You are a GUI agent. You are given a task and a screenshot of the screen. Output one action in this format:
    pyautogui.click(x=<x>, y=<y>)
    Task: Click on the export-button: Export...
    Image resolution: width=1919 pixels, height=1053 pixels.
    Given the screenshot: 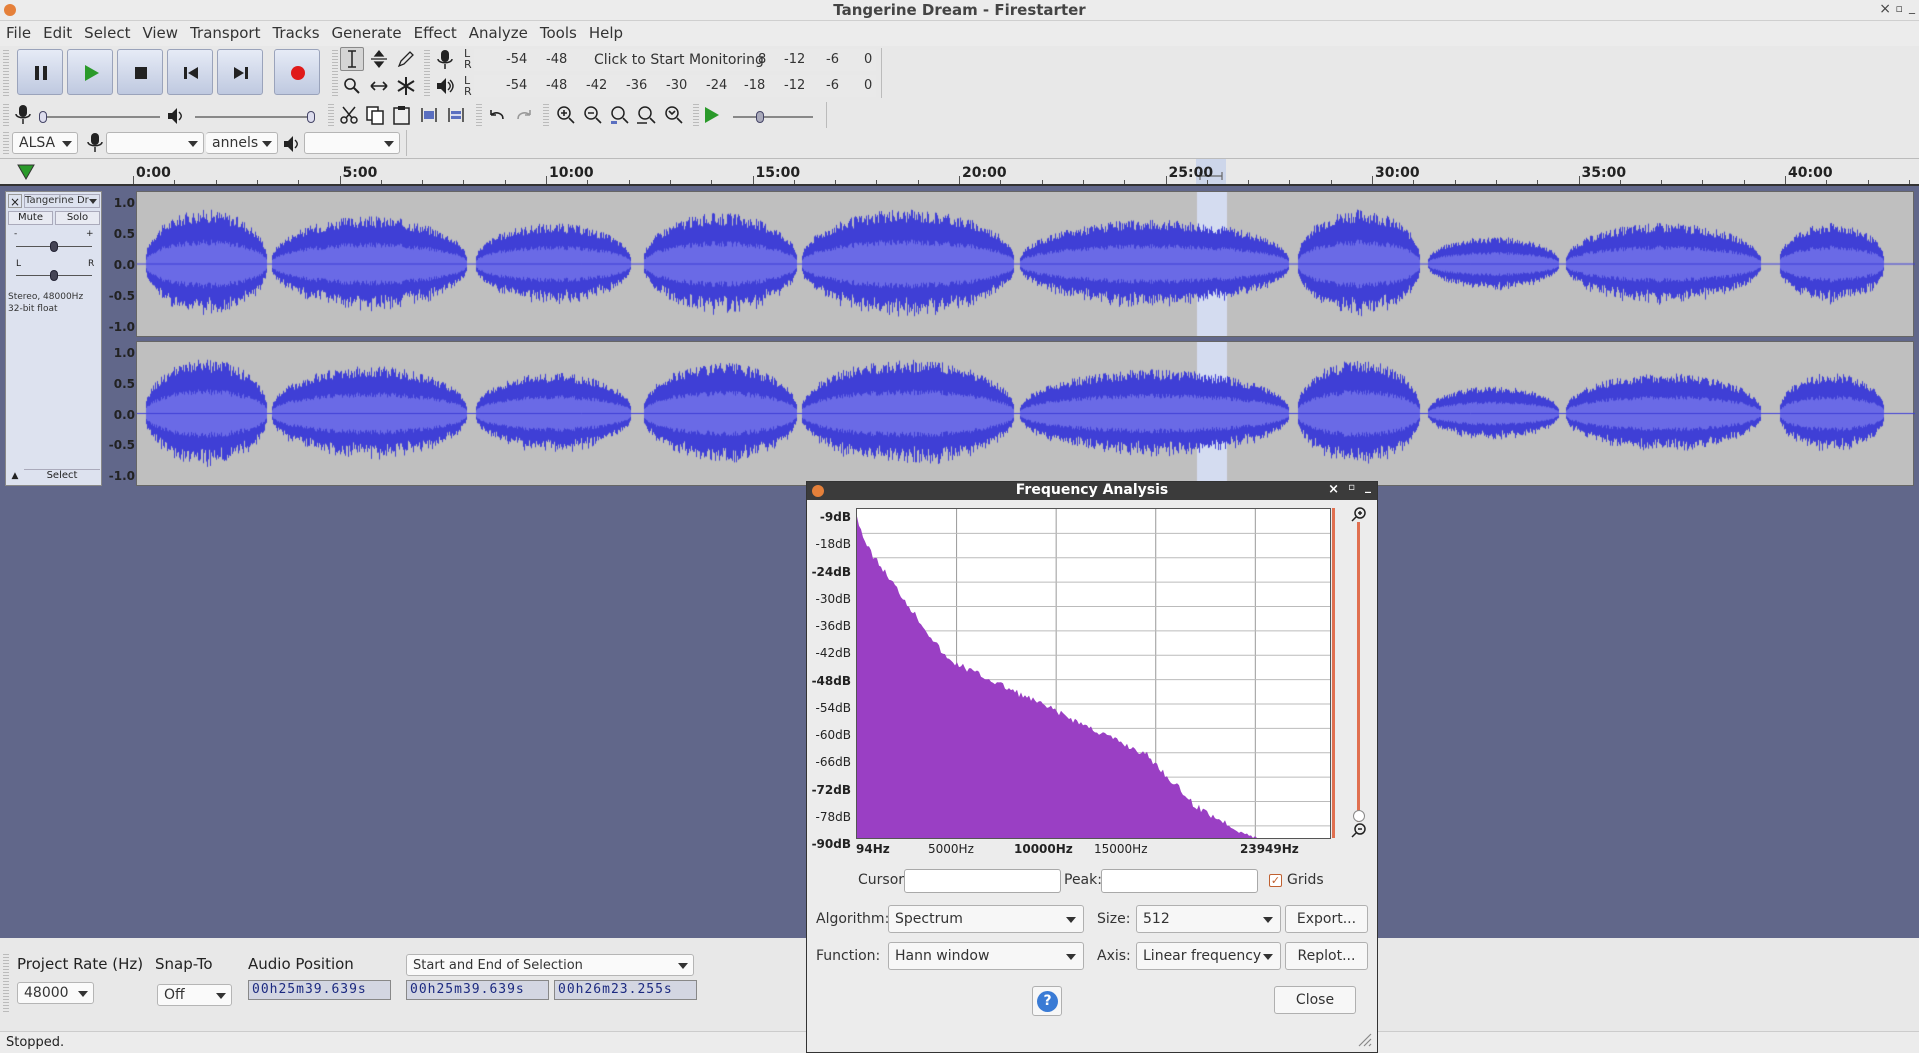 What is the action you would take?
    pyautogui.click(x=1326, y=919)
    